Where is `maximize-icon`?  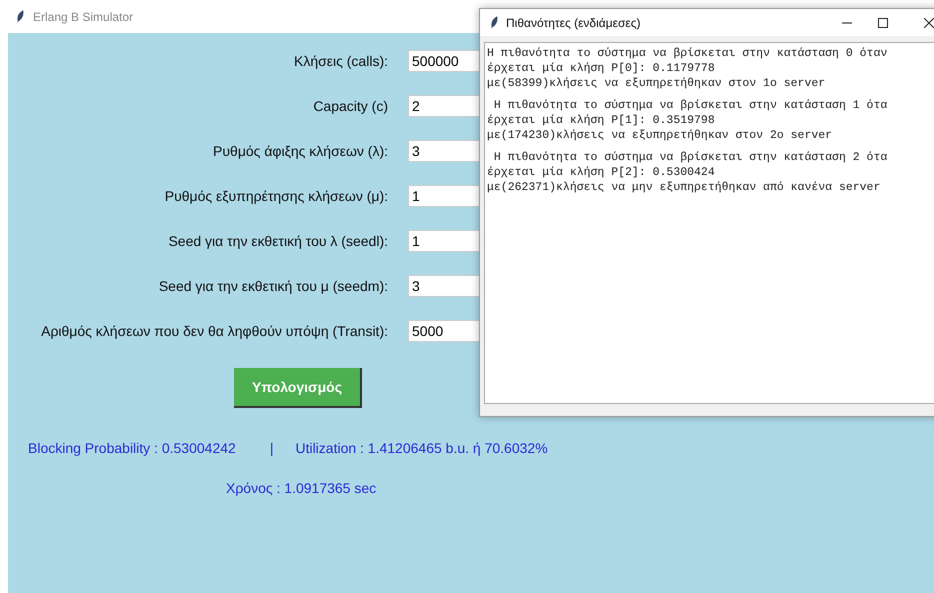
maximize-icon is located at coordinates (883, 23).